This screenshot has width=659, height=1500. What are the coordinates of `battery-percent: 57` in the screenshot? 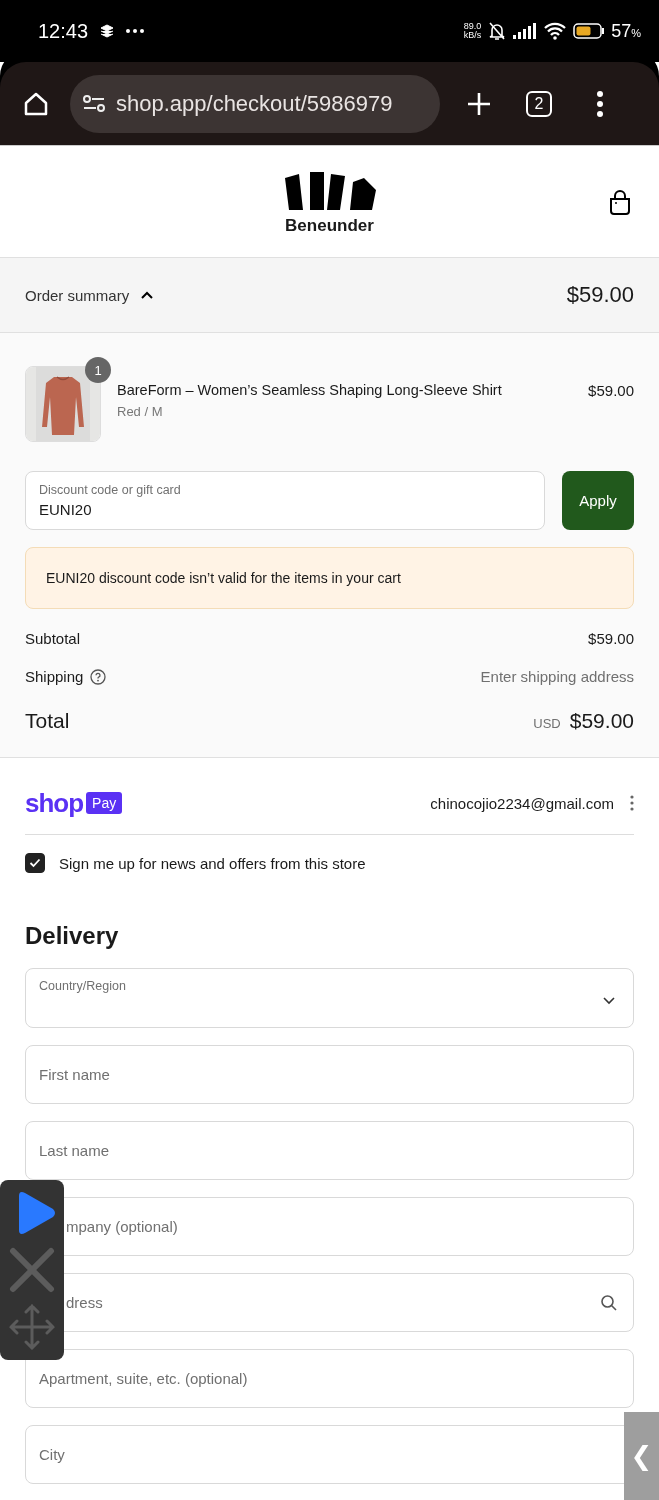 It's located at (621, 30).